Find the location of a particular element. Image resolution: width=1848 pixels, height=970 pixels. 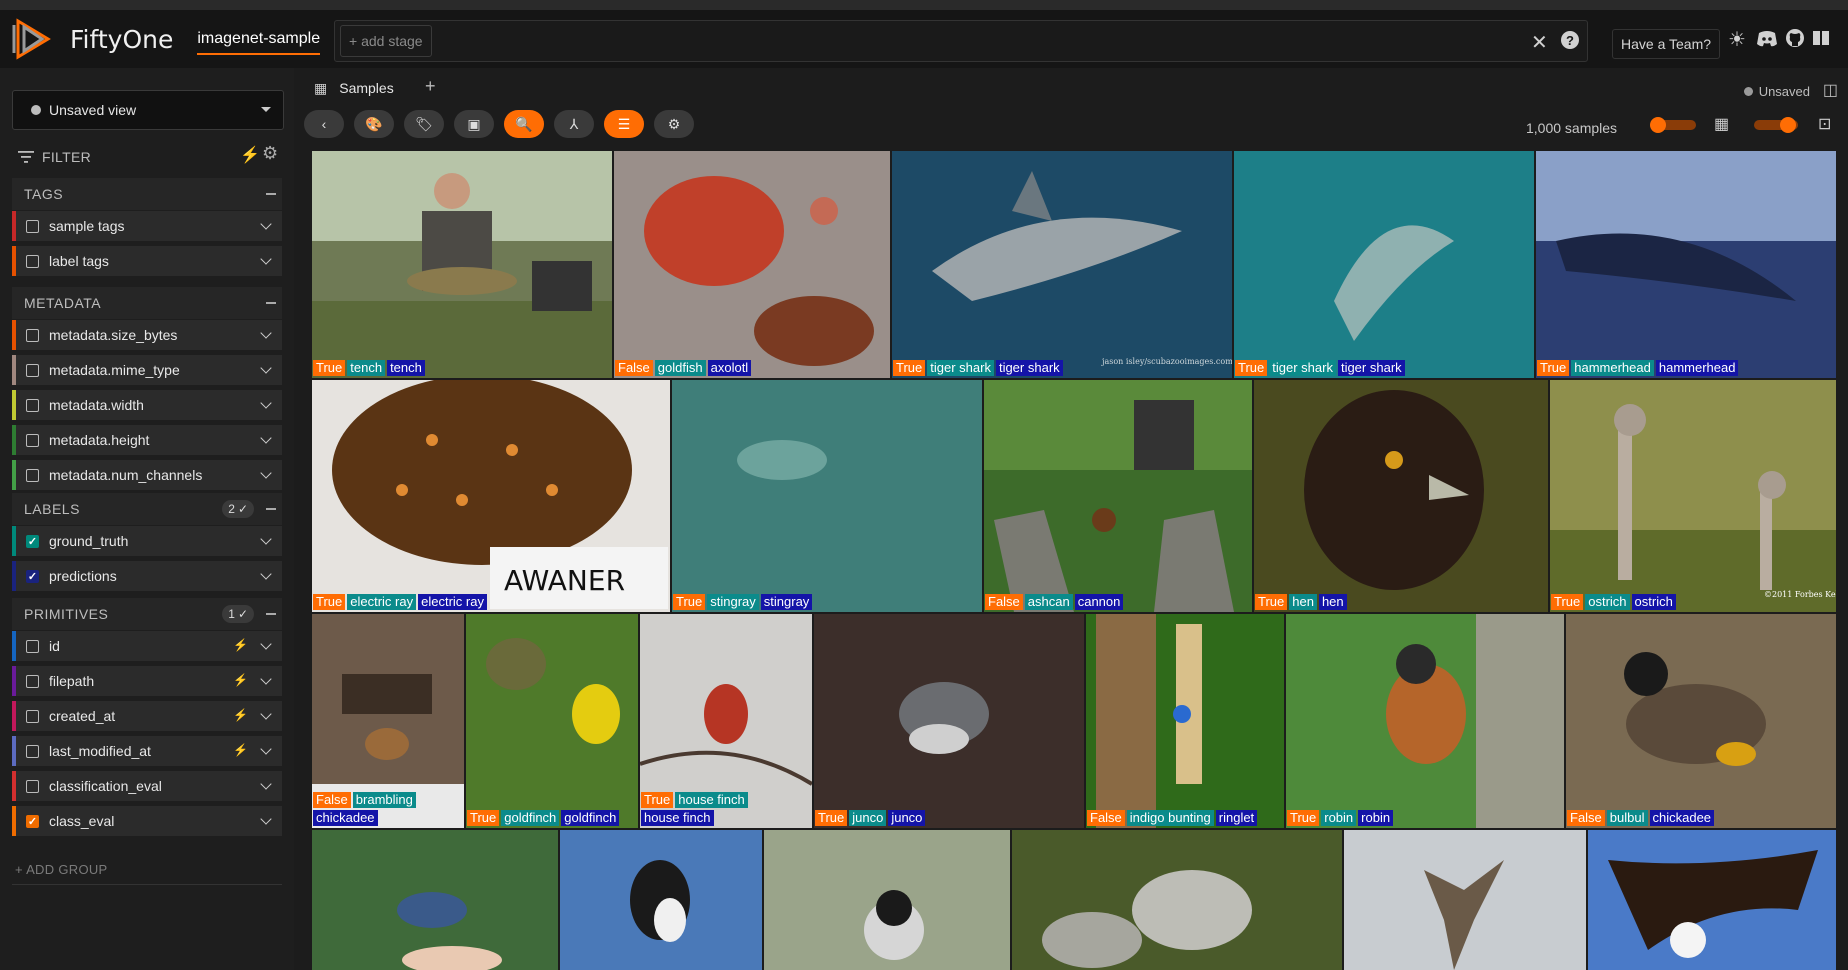

help-icon: ? is located at coordinates (1570, 40).